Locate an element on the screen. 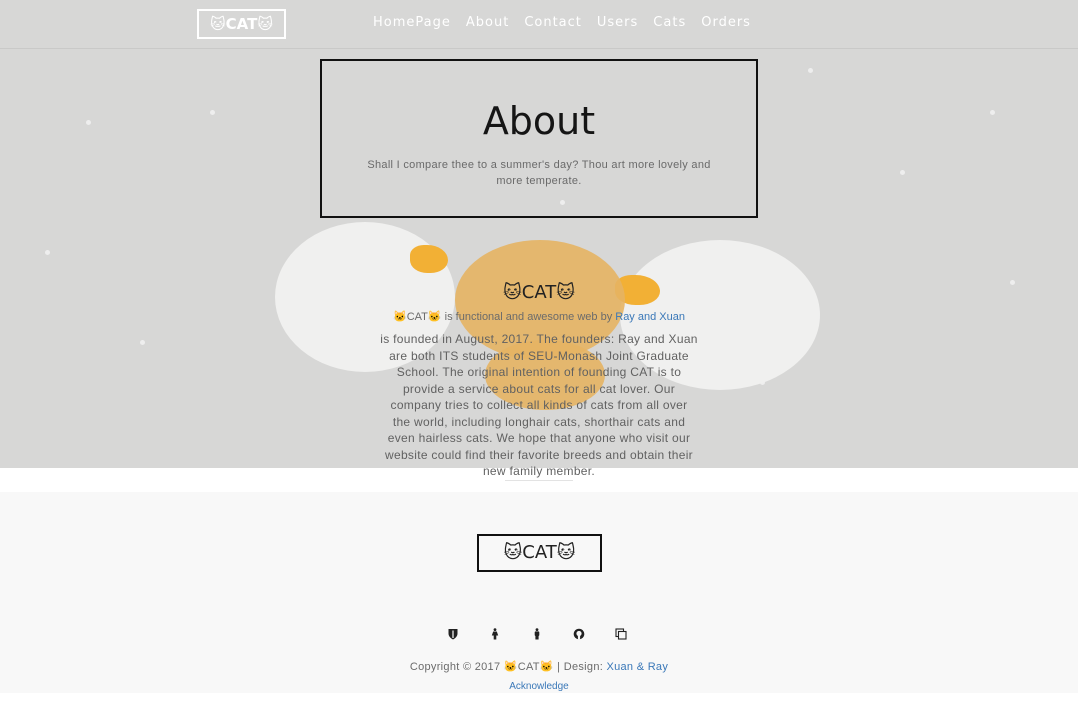 This screenshot has height=705, width=1078. nav-link-about: About is located at coordinates (487, 22).